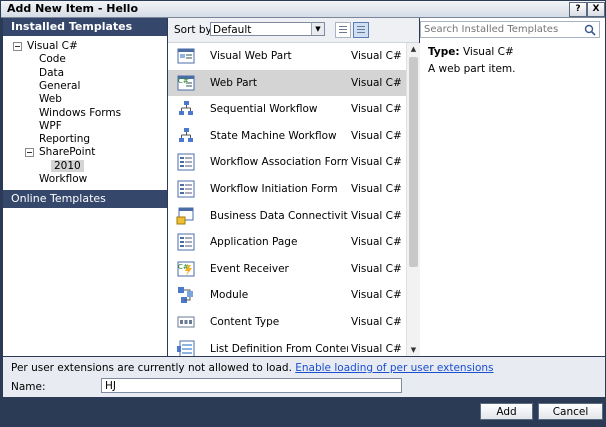 This screenshot has height=427, width=606. I want to click on search-icon, so click(590, 30).